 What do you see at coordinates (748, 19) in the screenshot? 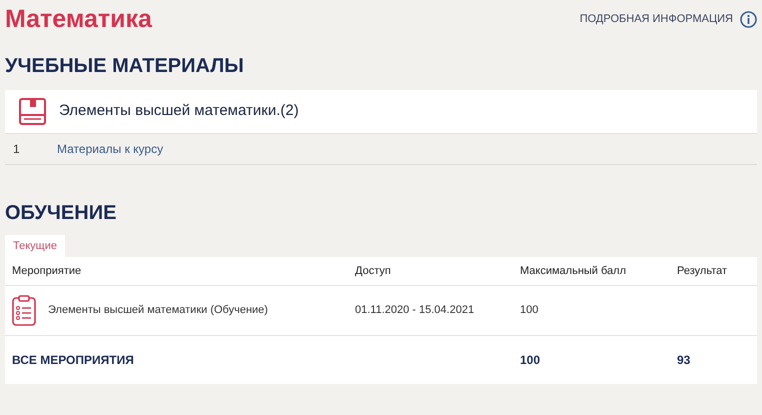
I see `info-icon` at bounding box center [748, 19].